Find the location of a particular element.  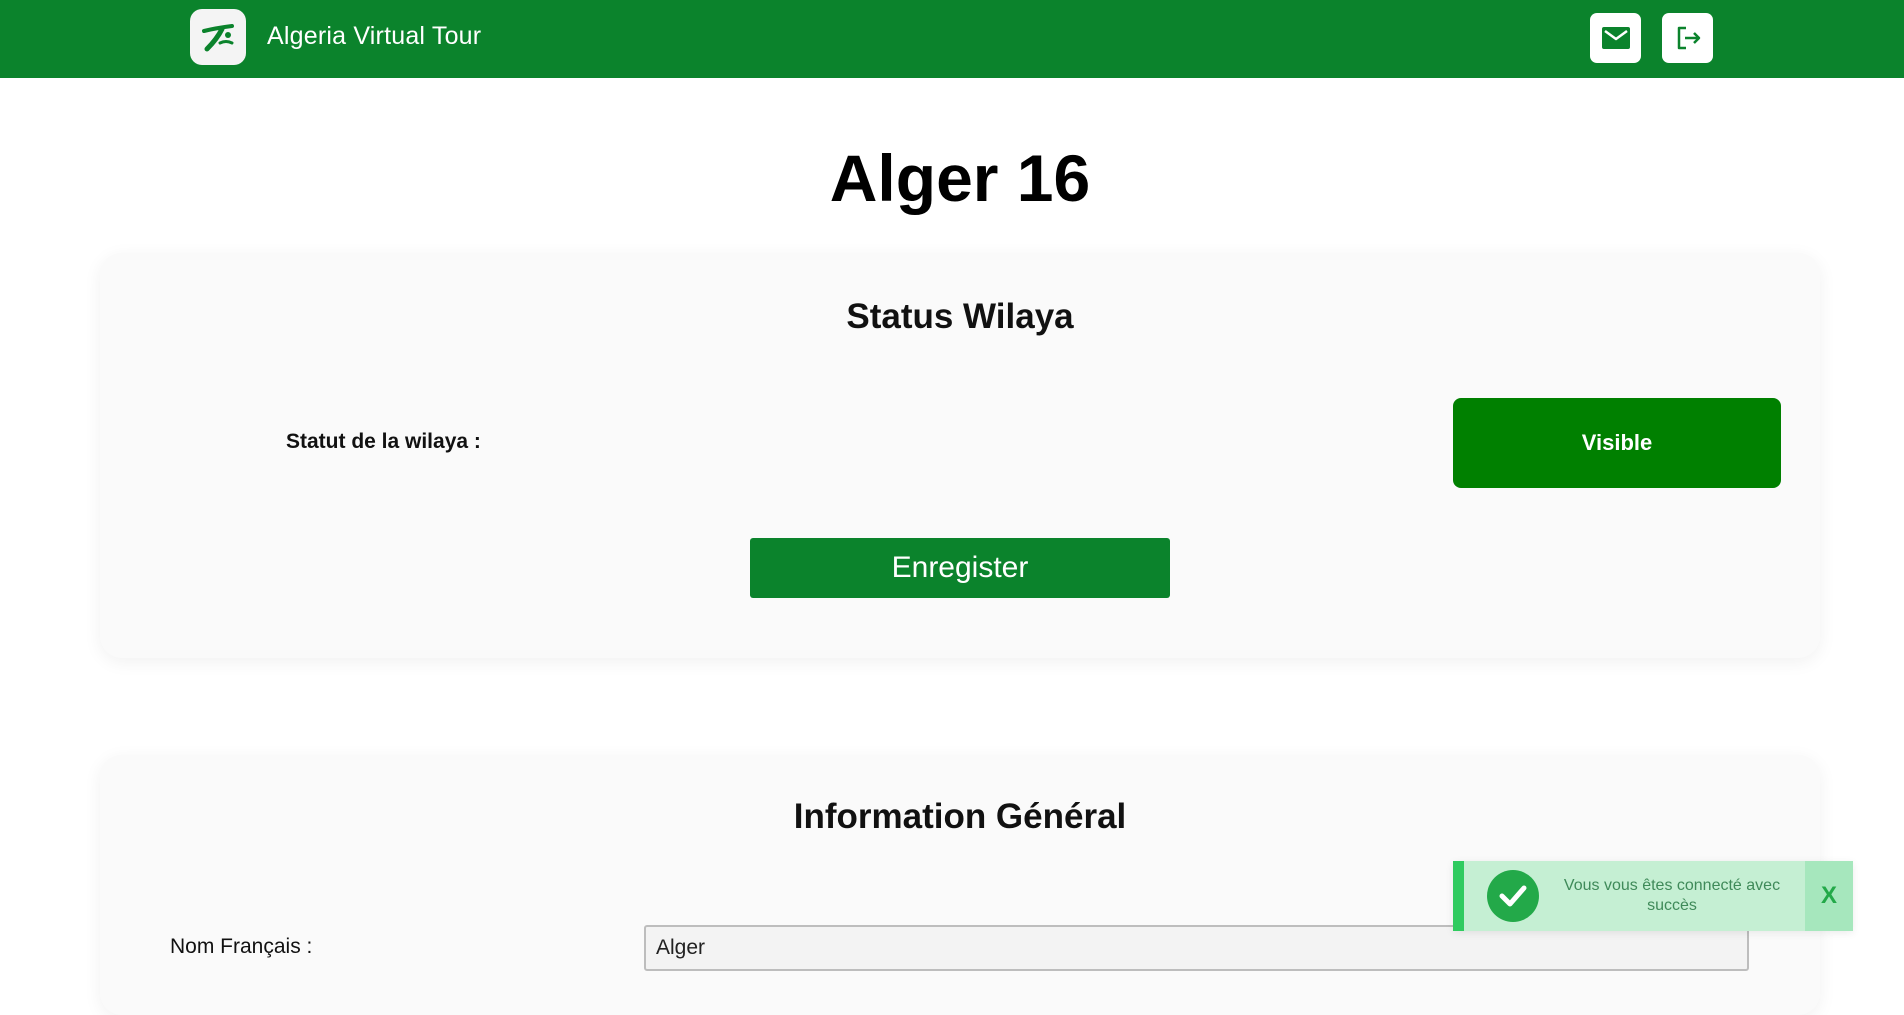

app-title: Algeria Virtual Tour is located at coordinates (374, 36).